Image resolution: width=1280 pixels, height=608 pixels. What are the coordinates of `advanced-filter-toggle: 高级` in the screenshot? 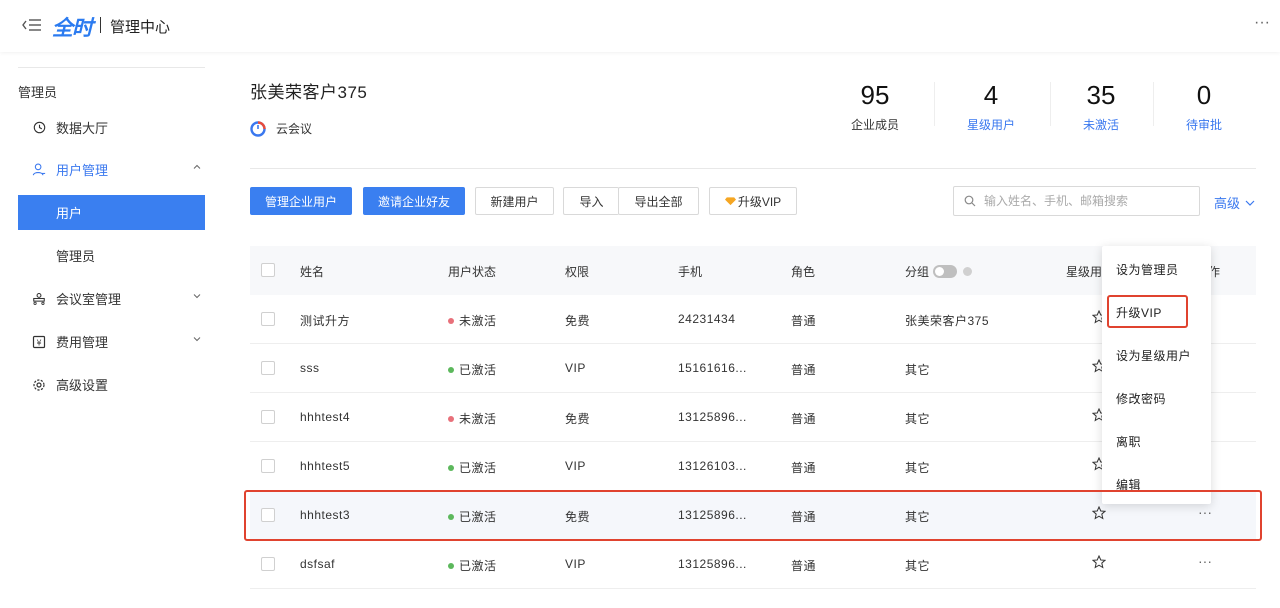 It's located at (1234, 202).